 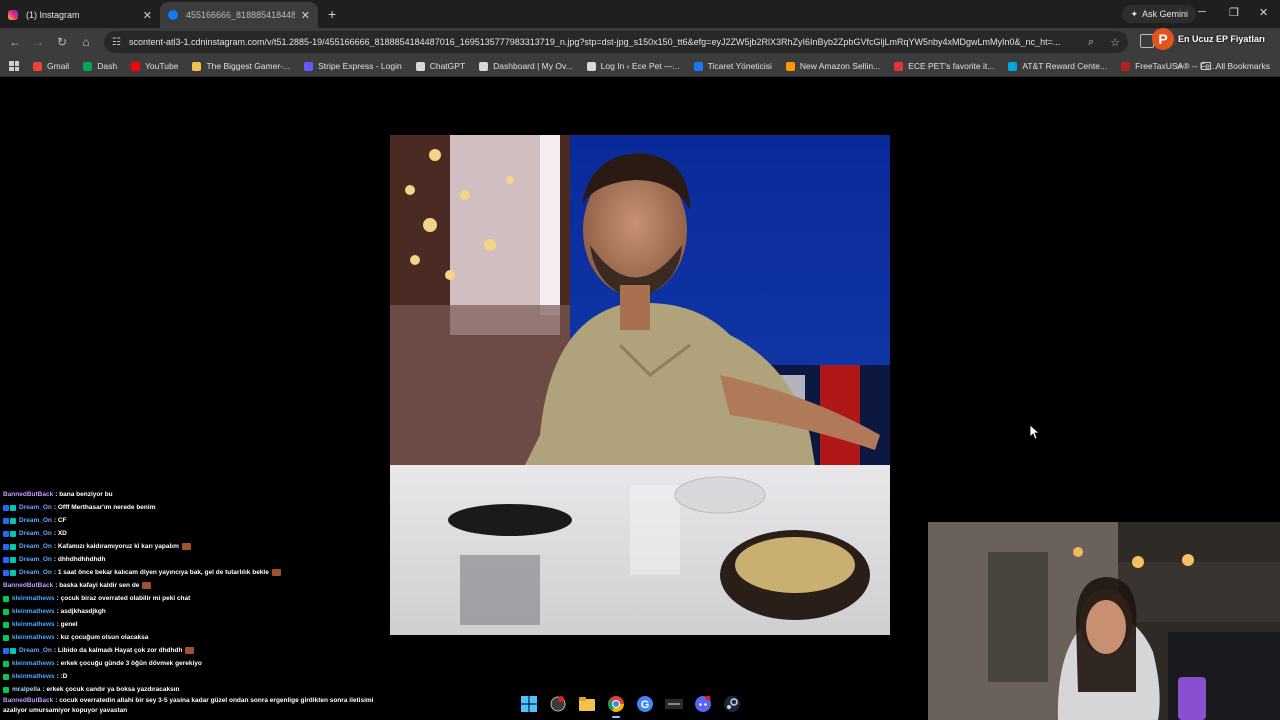 I want to click on steam-icon, so click(x=732, y=704).